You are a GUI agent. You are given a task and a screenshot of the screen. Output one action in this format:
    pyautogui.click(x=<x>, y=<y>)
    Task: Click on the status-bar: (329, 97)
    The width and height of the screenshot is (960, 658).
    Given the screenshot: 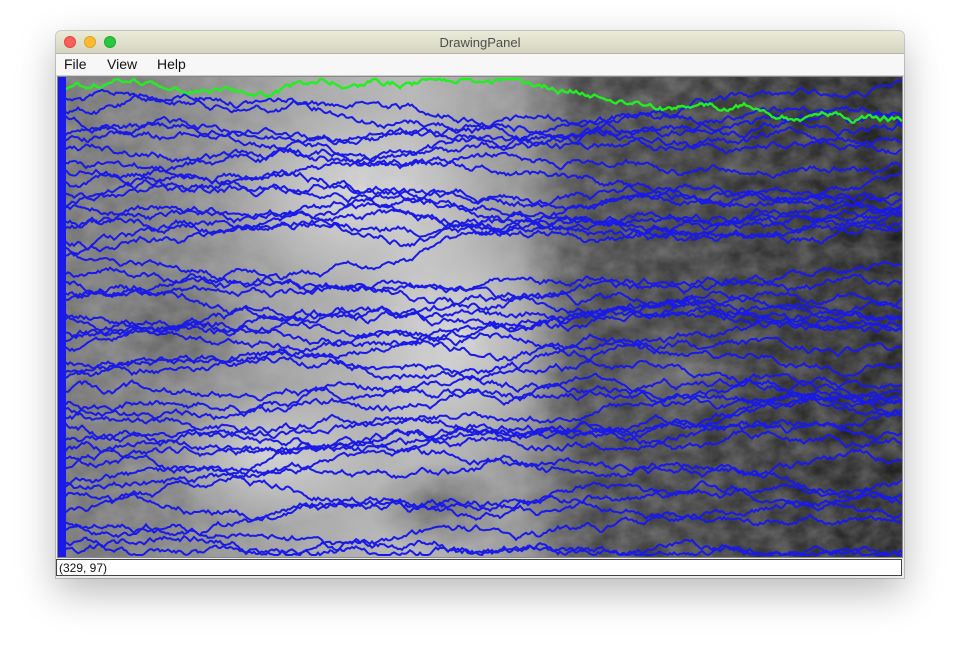 What is the action you would take?
    pyautogui.click(x=479, y=567)
    